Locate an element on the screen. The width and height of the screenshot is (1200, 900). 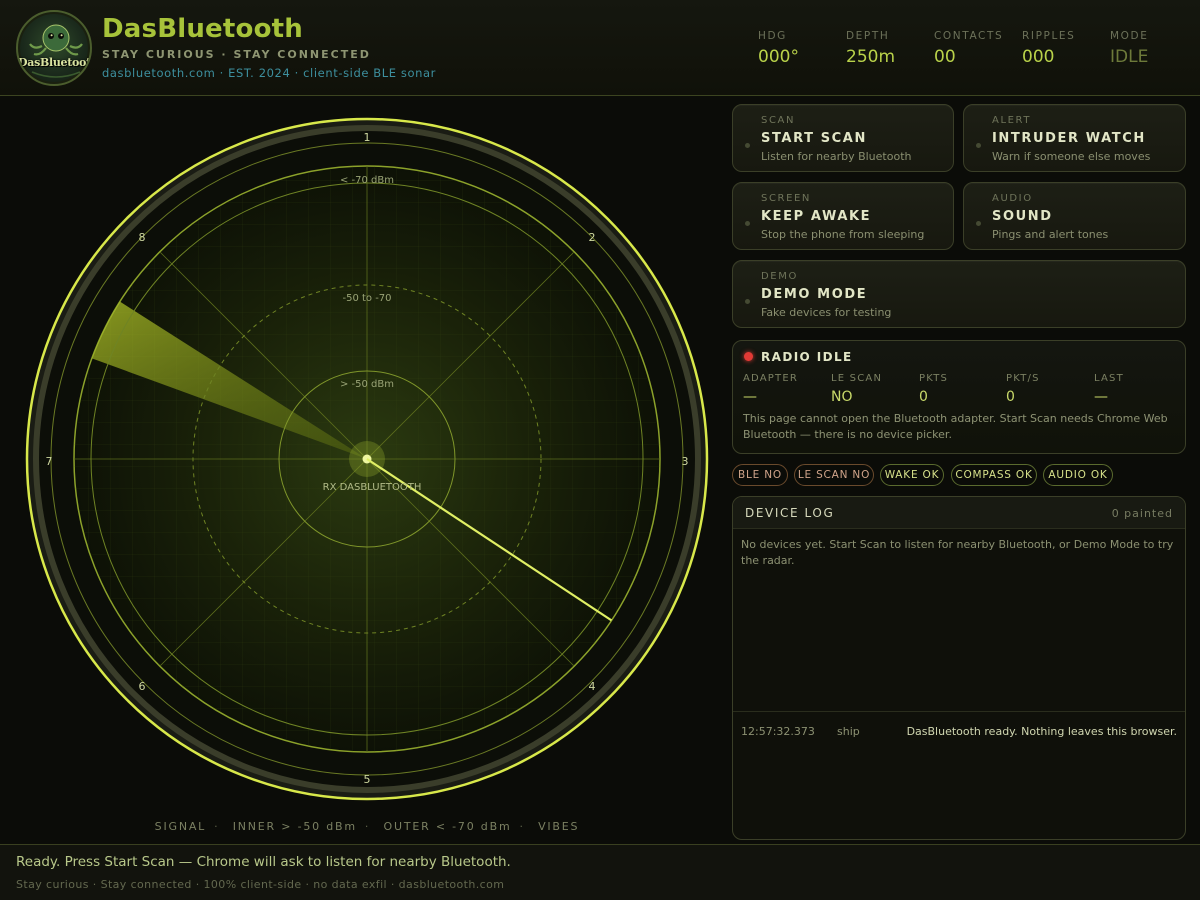
legend-item: OUTER < -70 dBm is located at coordinates (447, 826).